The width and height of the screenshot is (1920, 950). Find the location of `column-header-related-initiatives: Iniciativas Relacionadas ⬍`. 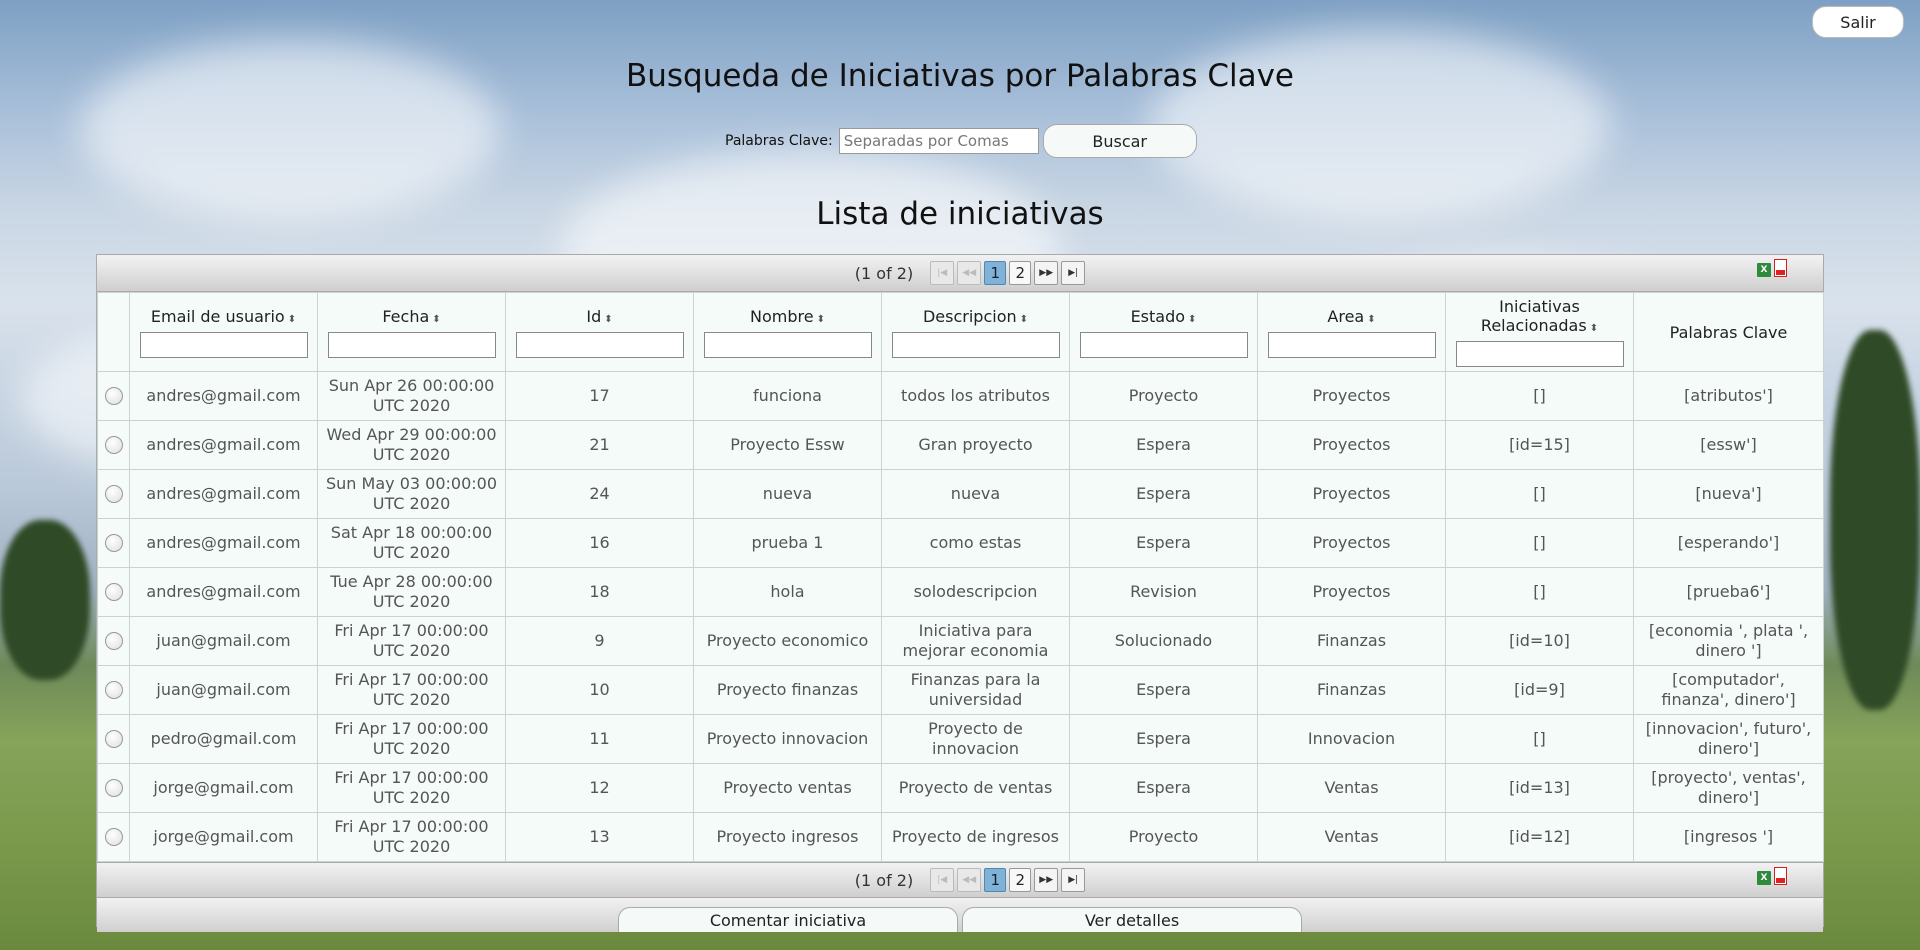

column-header-related-initiatives: Iniciativas Relacionadas ⬍ is located at coordinates (1539, 332).